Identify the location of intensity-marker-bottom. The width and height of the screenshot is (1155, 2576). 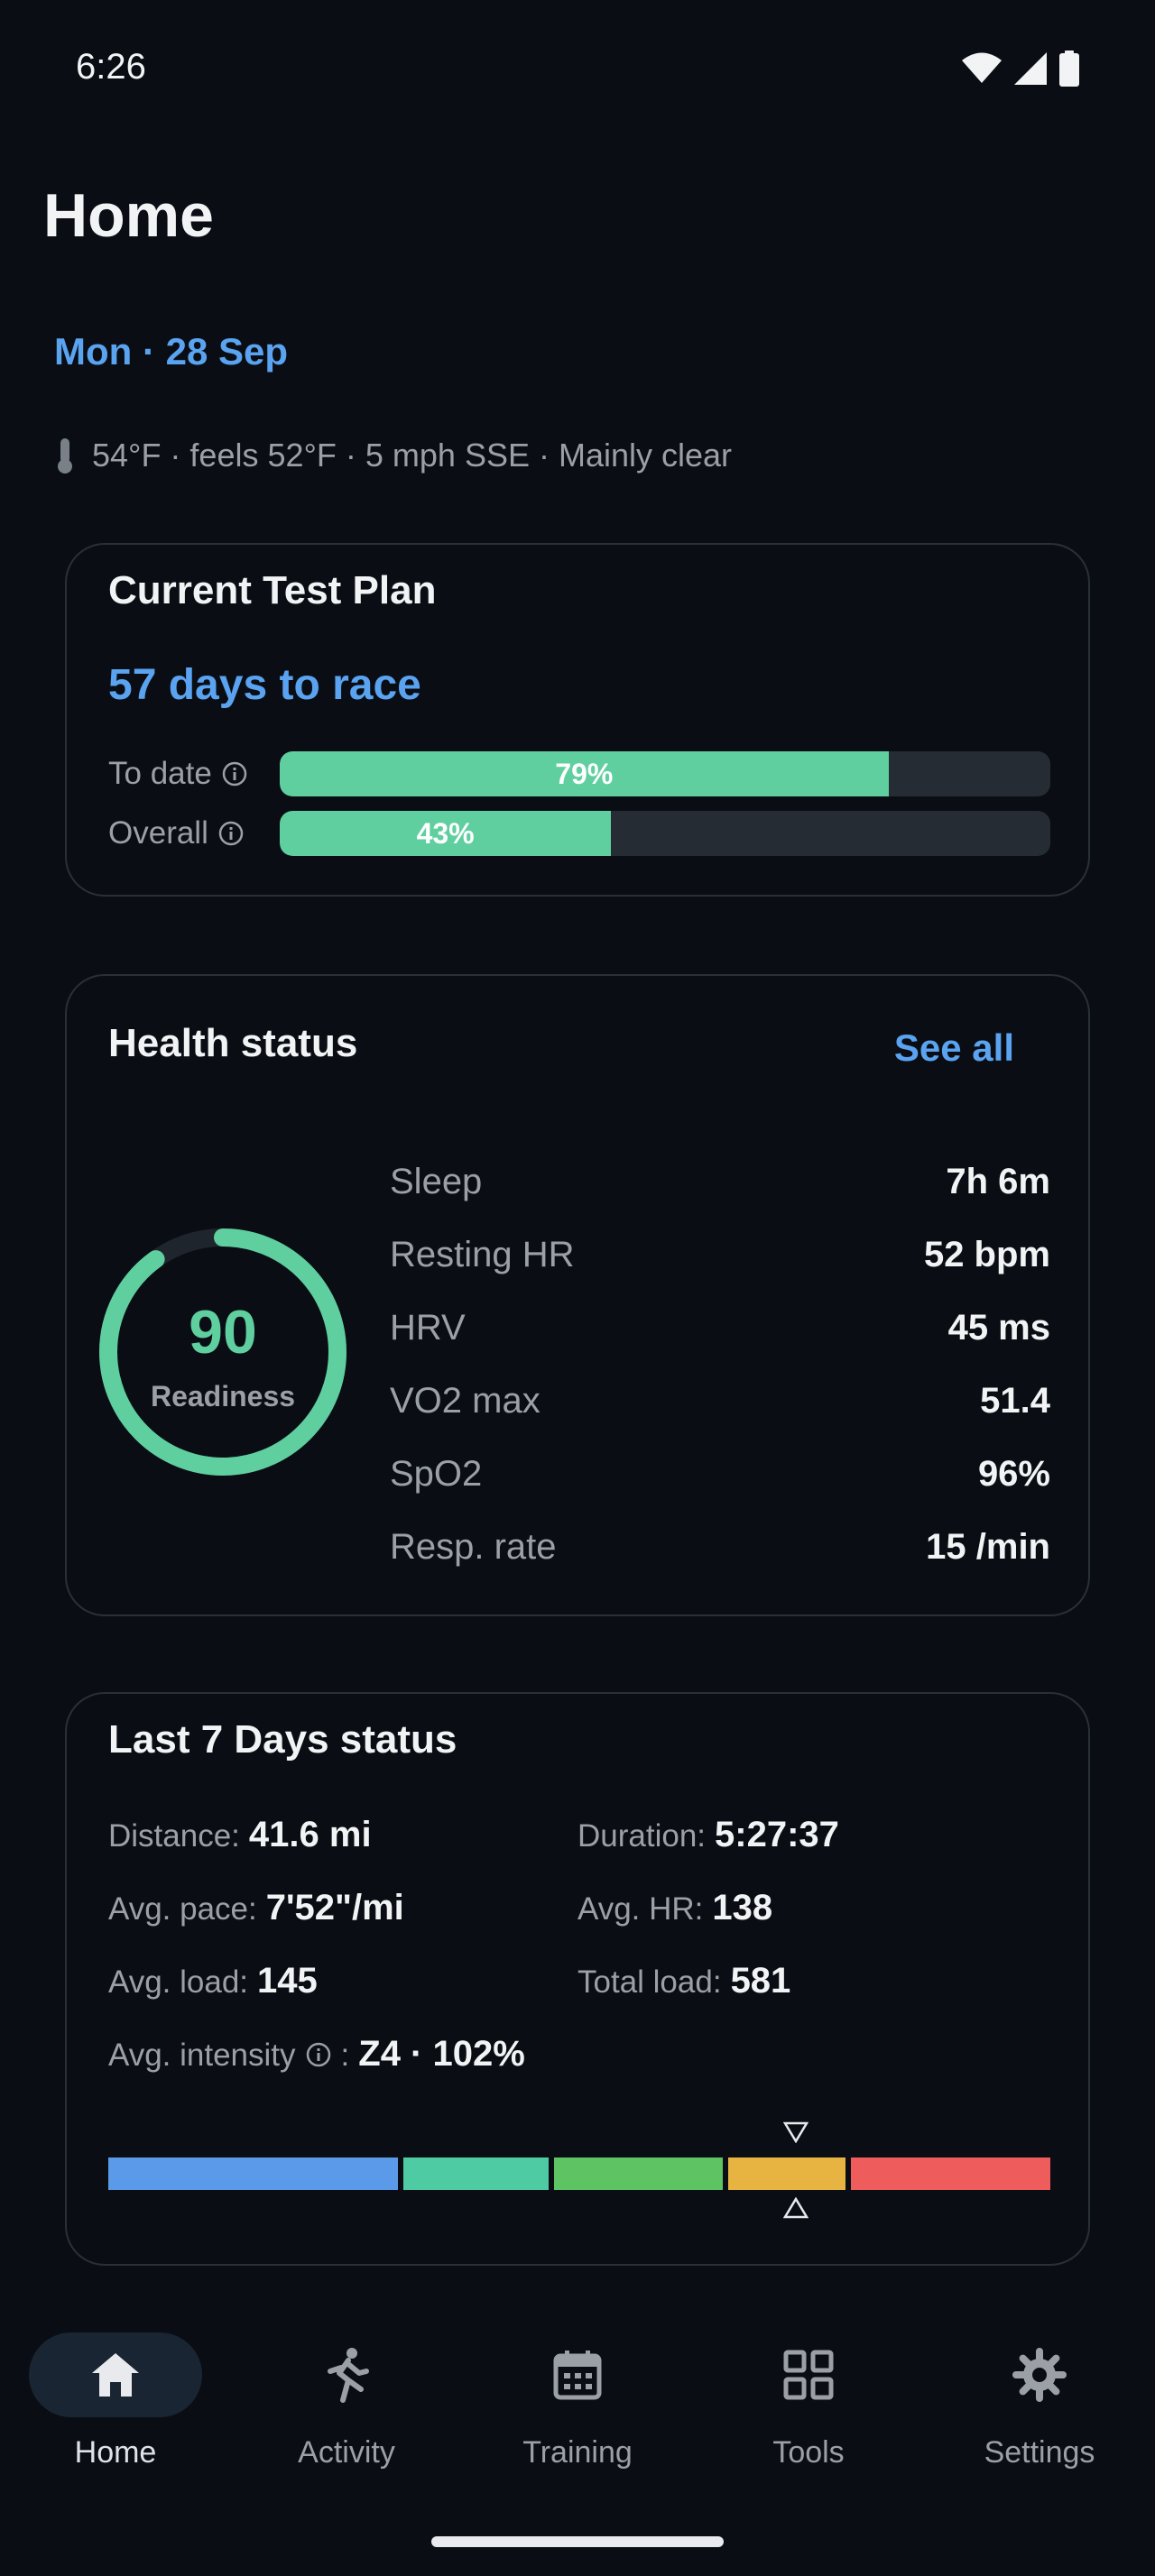
(796, 2208).